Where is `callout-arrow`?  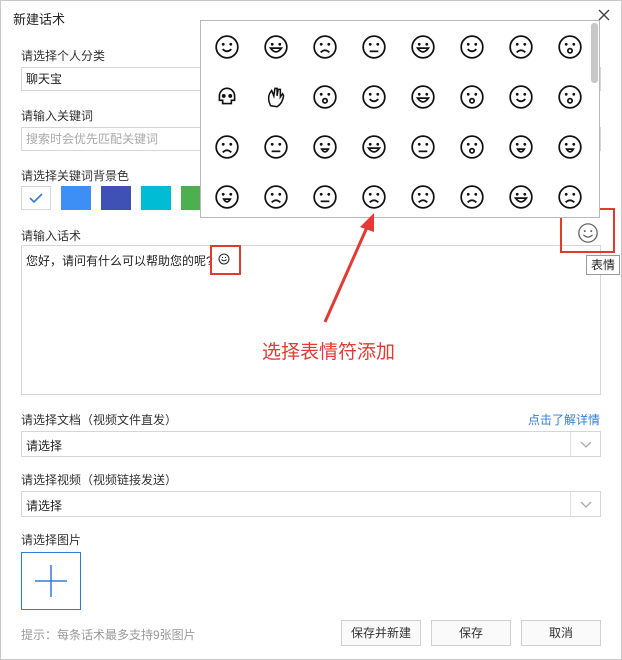 callout-arrow is located at coordinates (348, 268).